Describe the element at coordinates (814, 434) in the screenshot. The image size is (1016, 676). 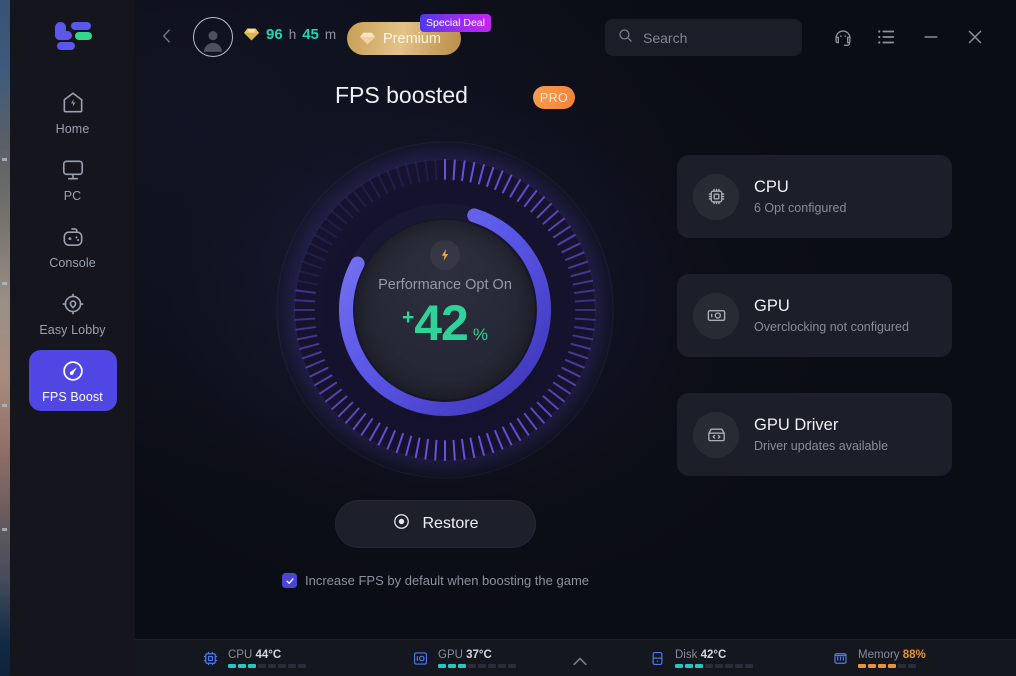
I see `card-gpu-driver: GPU Driver Driver updates available` at that location.